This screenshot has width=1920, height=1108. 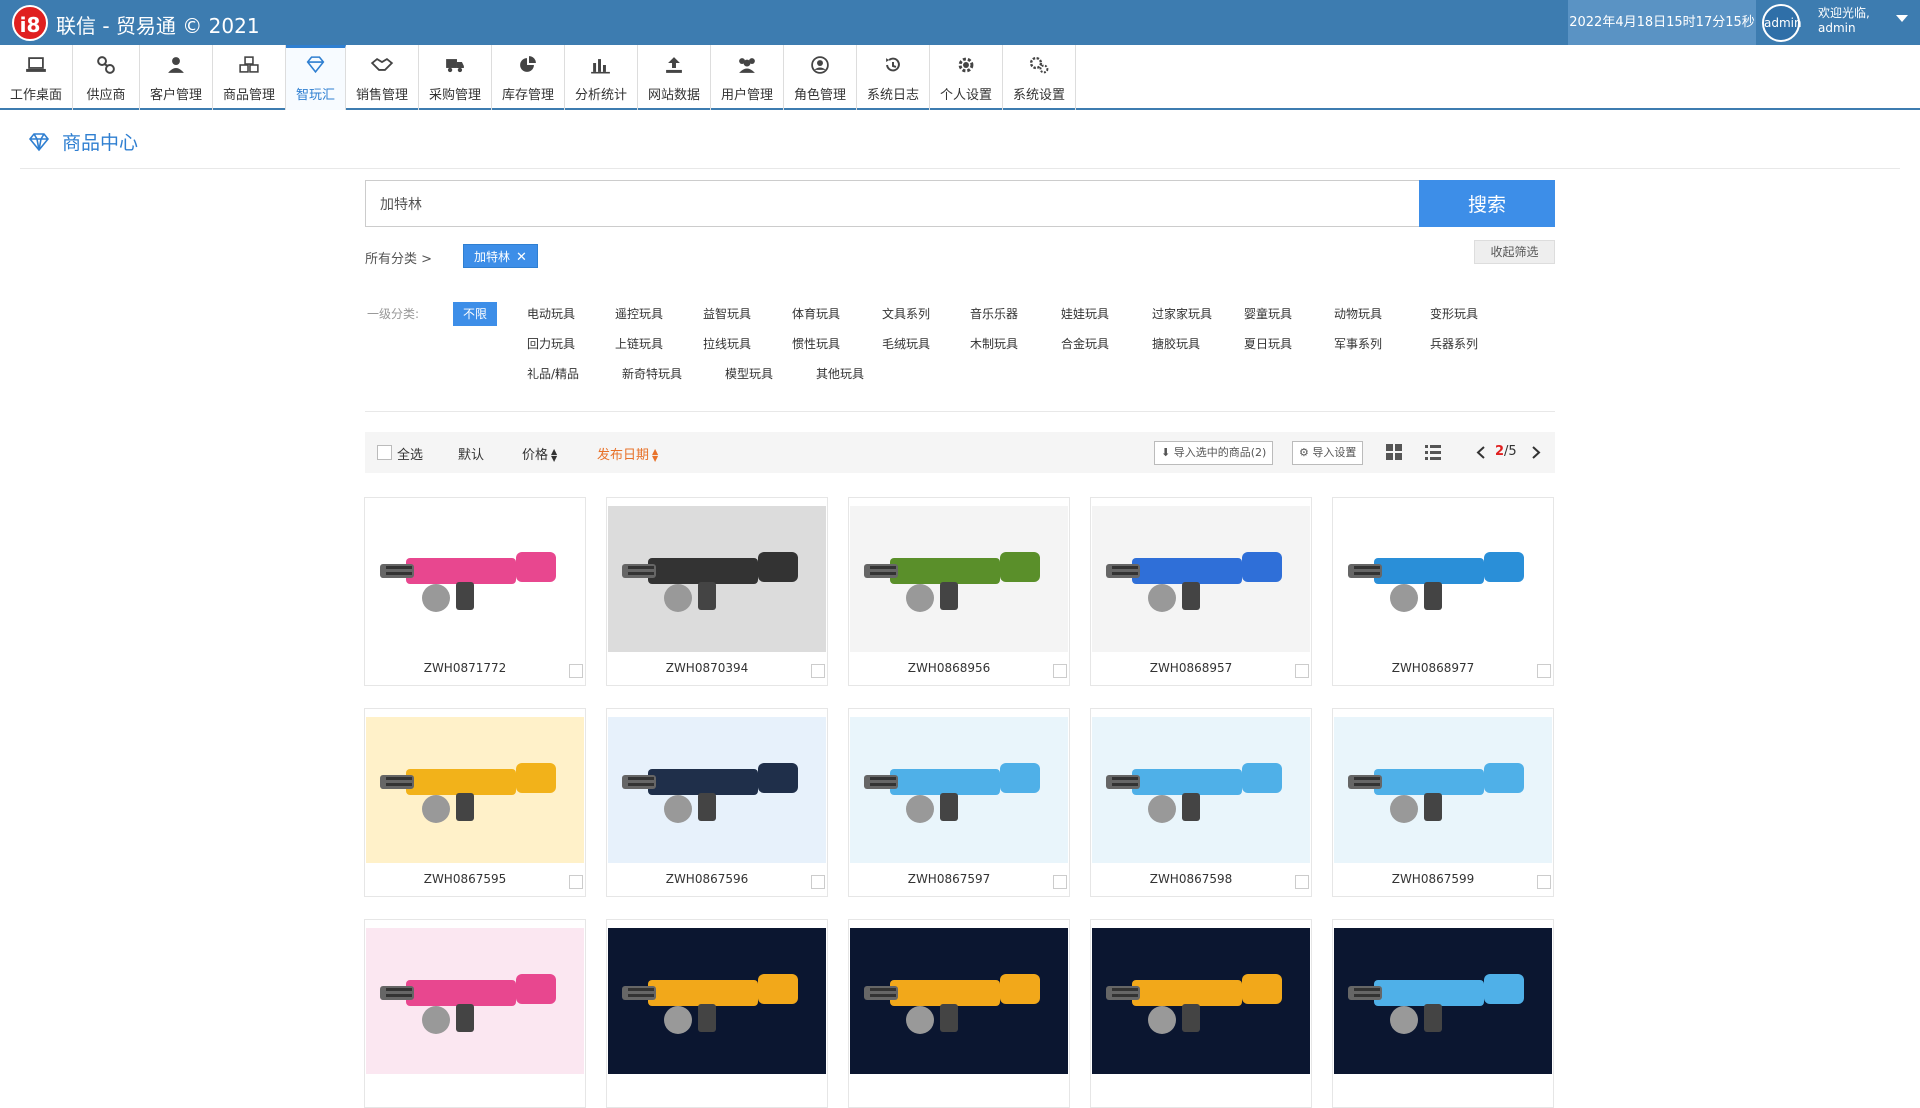 I want to click on category-item: 军事系列, so click(x=1358, y=343).